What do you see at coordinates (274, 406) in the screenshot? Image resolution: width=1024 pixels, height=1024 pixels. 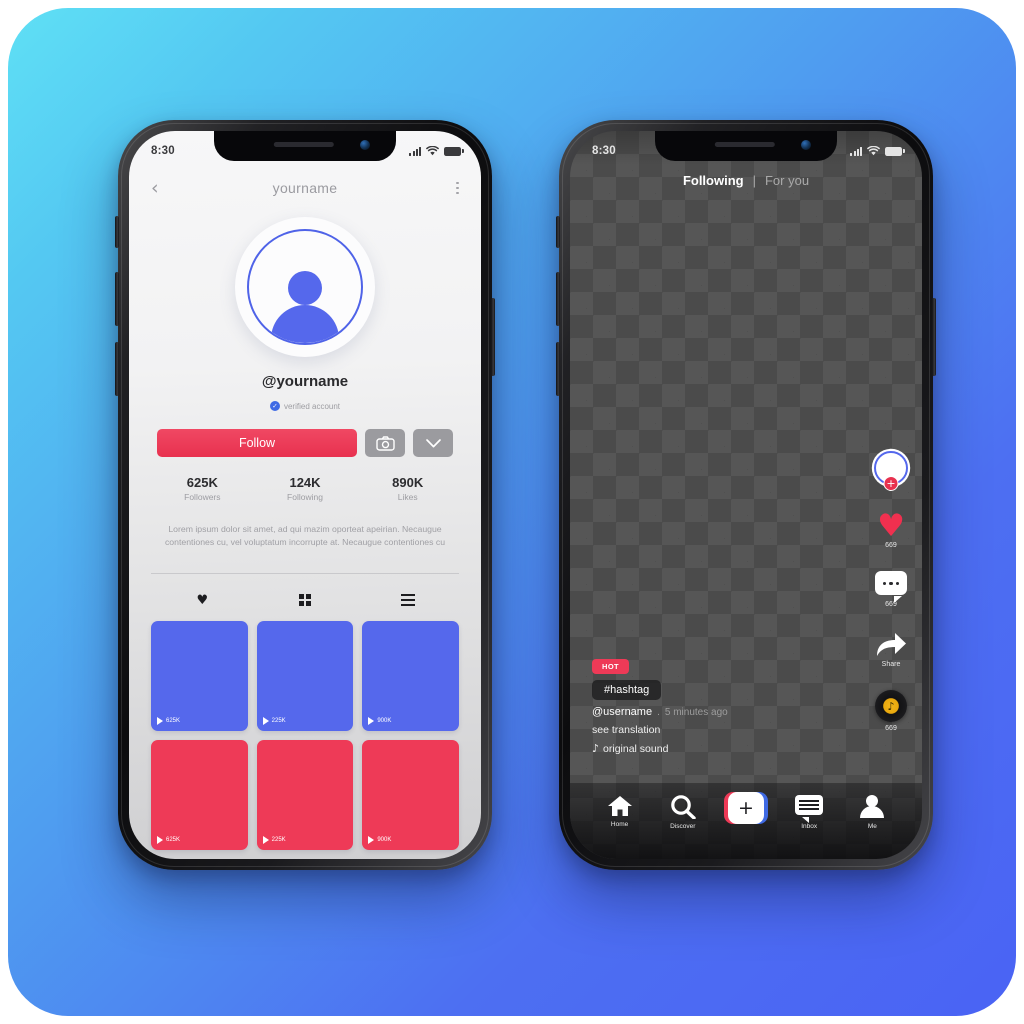 I see `check-icon: ✓` at bounding box center [274, 406].